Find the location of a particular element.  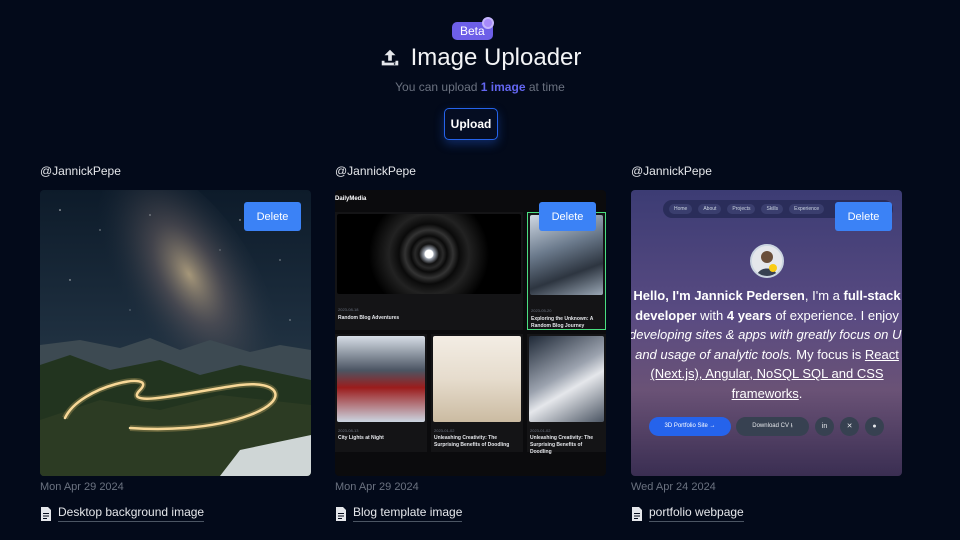

file-name: portfolio webpage is located at coordinates (696, 513).